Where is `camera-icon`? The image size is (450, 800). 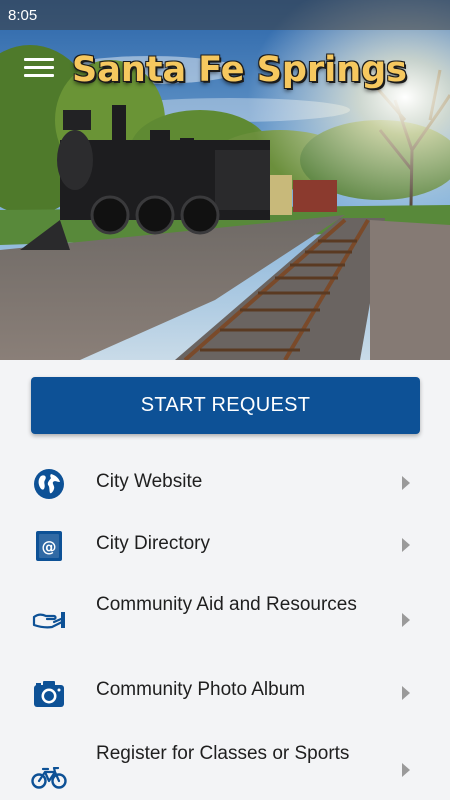 camera-icon is located at coordinates (49, 694).